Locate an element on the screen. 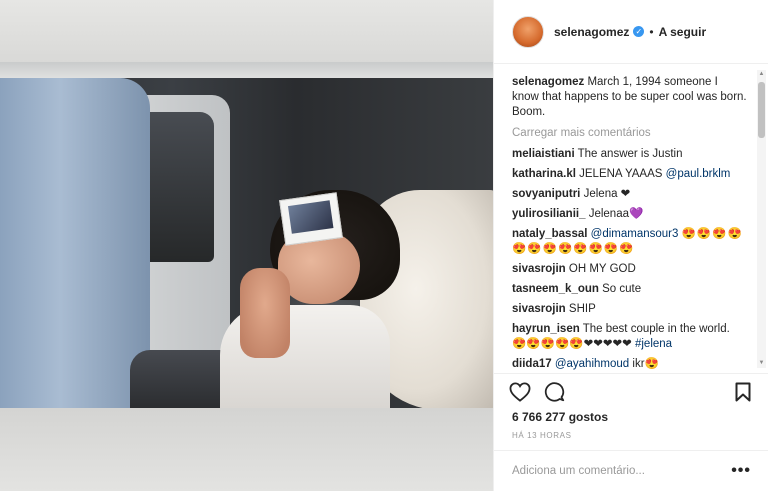 Image resolution: width=768 pixels, height=491 pixels. scroll-up-arrow-icon: ▲ is located at coordinates (761, 74).